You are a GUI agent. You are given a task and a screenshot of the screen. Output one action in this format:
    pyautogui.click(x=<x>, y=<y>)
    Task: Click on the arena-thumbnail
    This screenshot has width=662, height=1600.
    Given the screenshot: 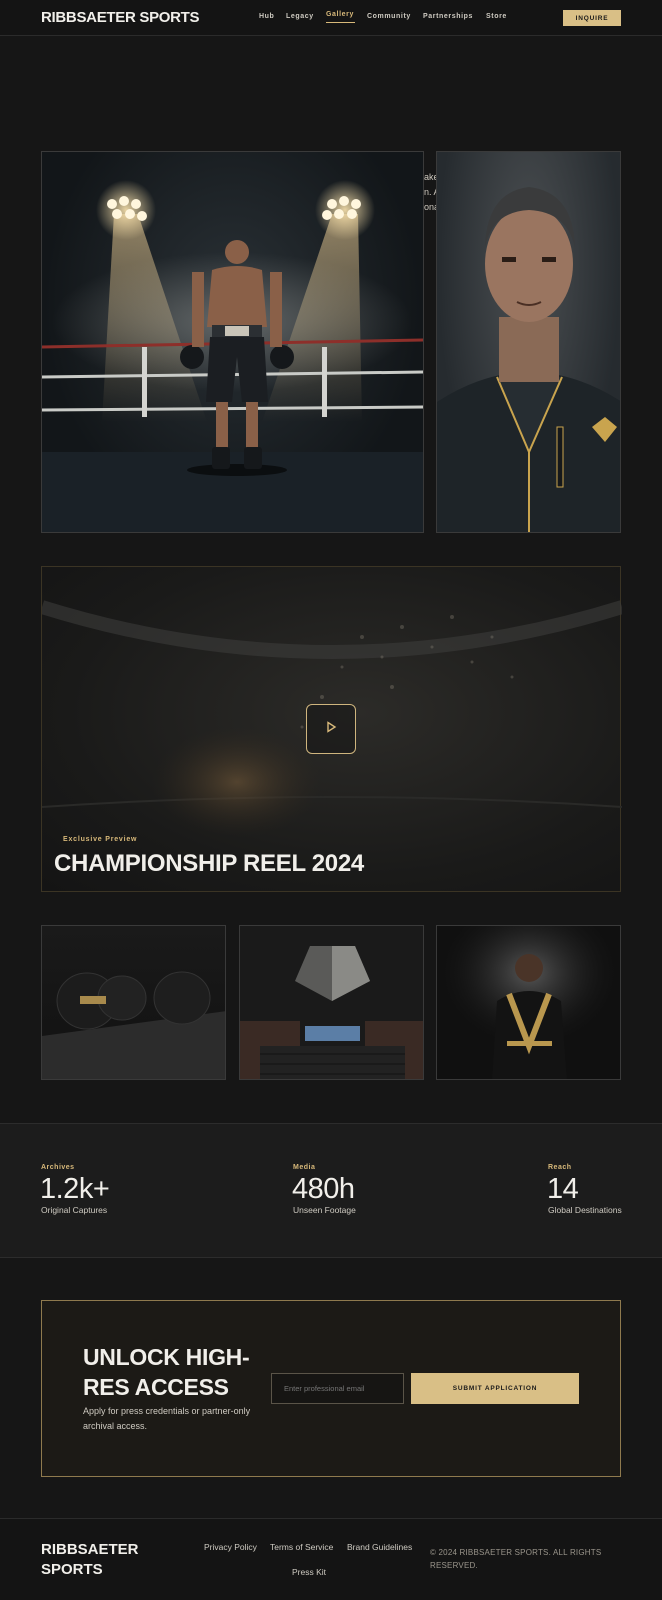 What is the action you would take?
    pyautogui.click(x=331, y=1002)
    